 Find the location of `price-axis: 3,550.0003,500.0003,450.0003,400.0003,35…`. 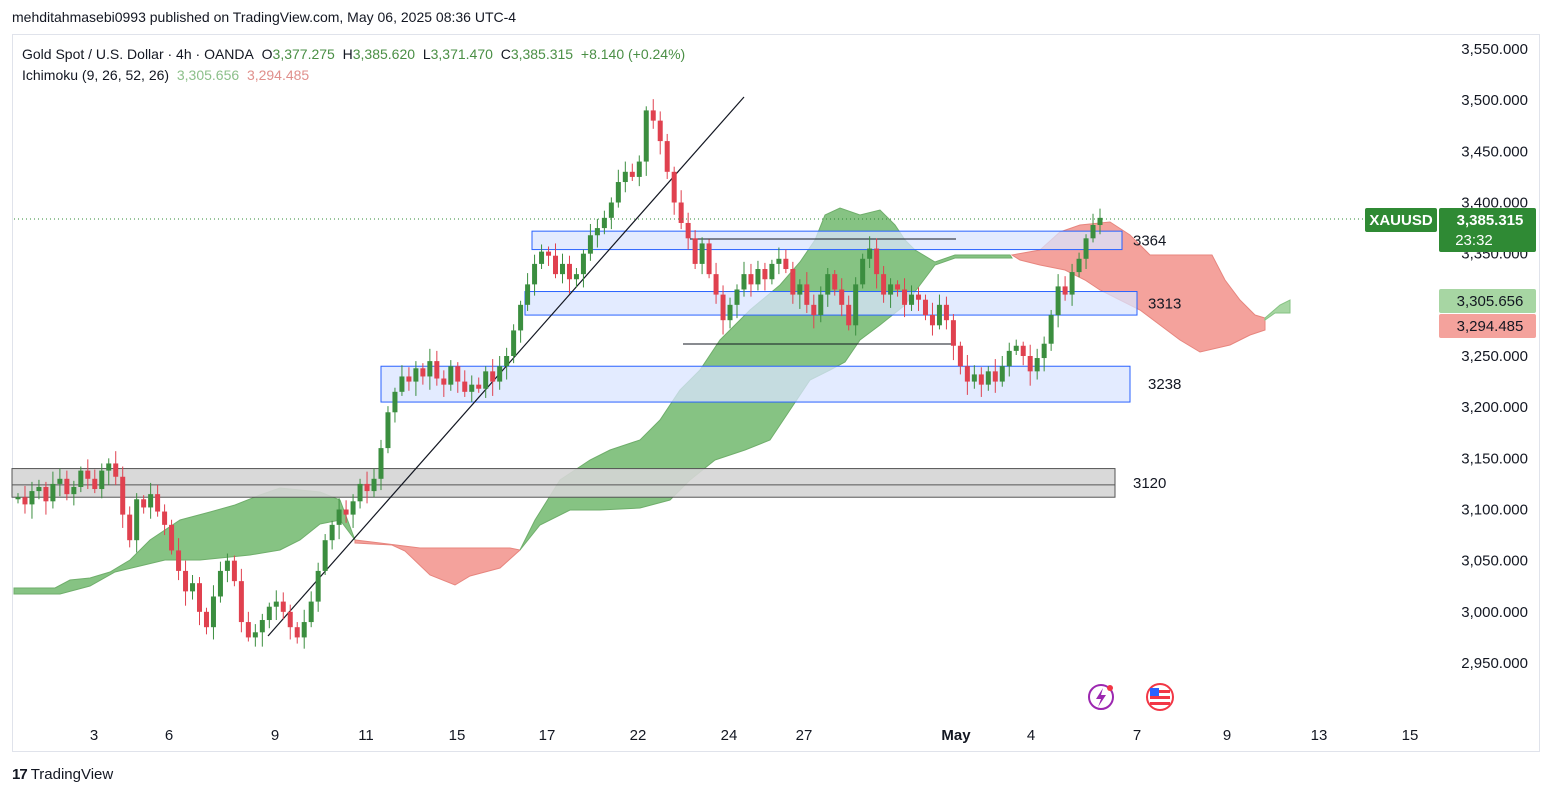

price-axis: 3,550.0003,500.0003,450.0003,400.0003,35… is located at coordinates (1494, 356).